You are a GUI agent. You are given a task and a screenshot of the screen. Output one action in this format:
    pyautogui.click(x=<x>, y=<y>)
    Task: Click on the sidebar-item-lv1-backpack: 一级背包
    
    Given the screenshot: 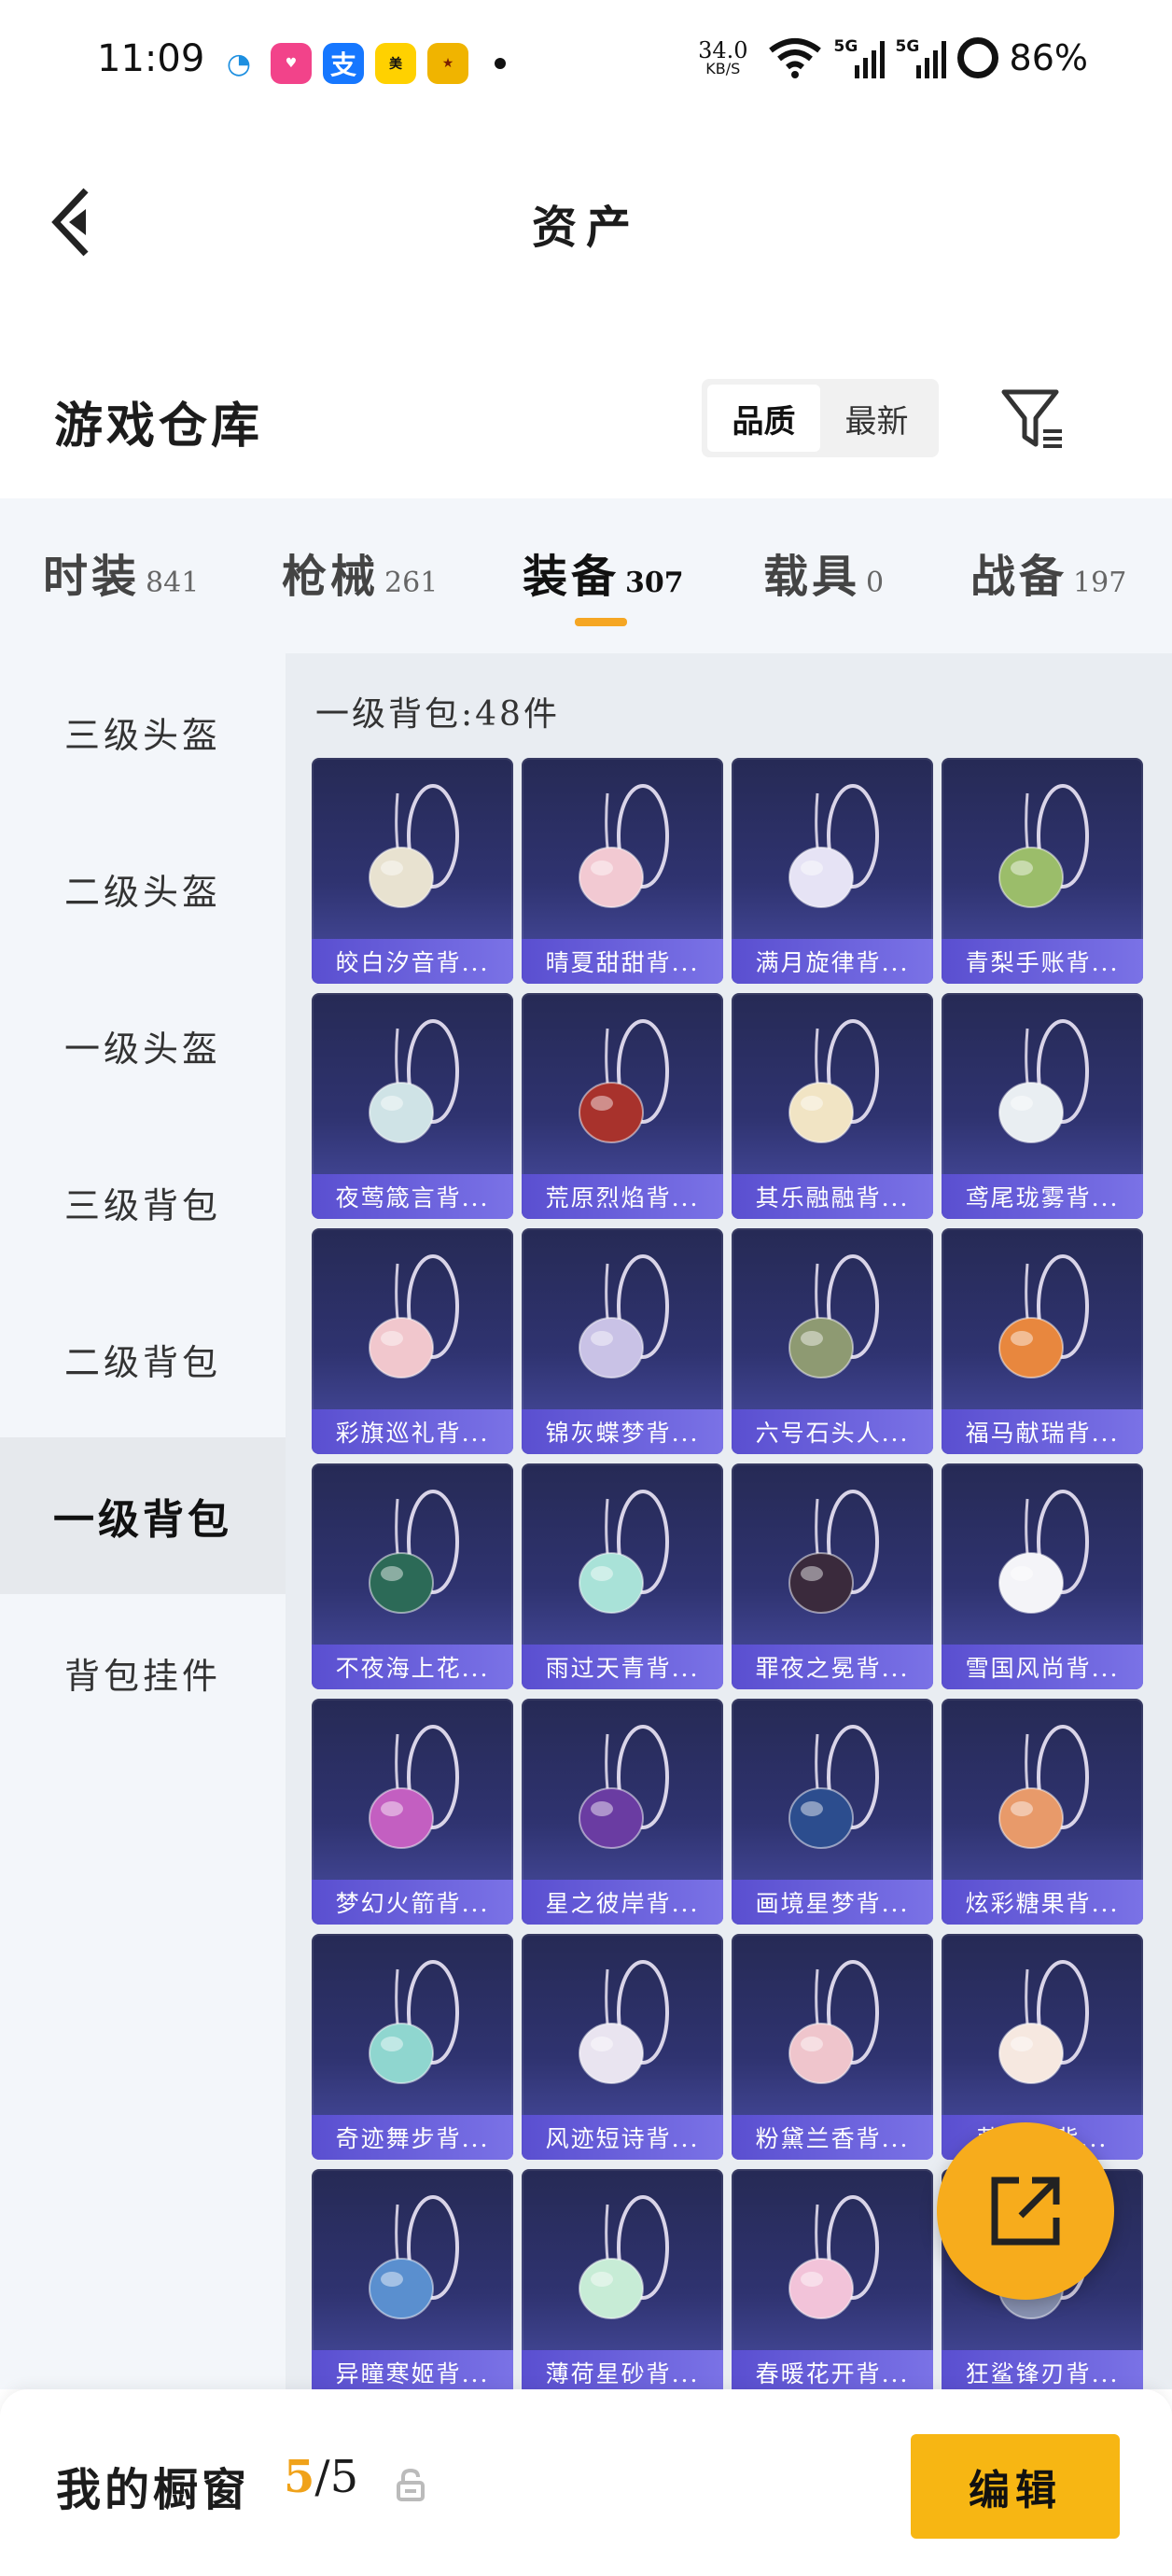 What is the action you would take?
    pyautogui.click(x=143, y=1515)
    